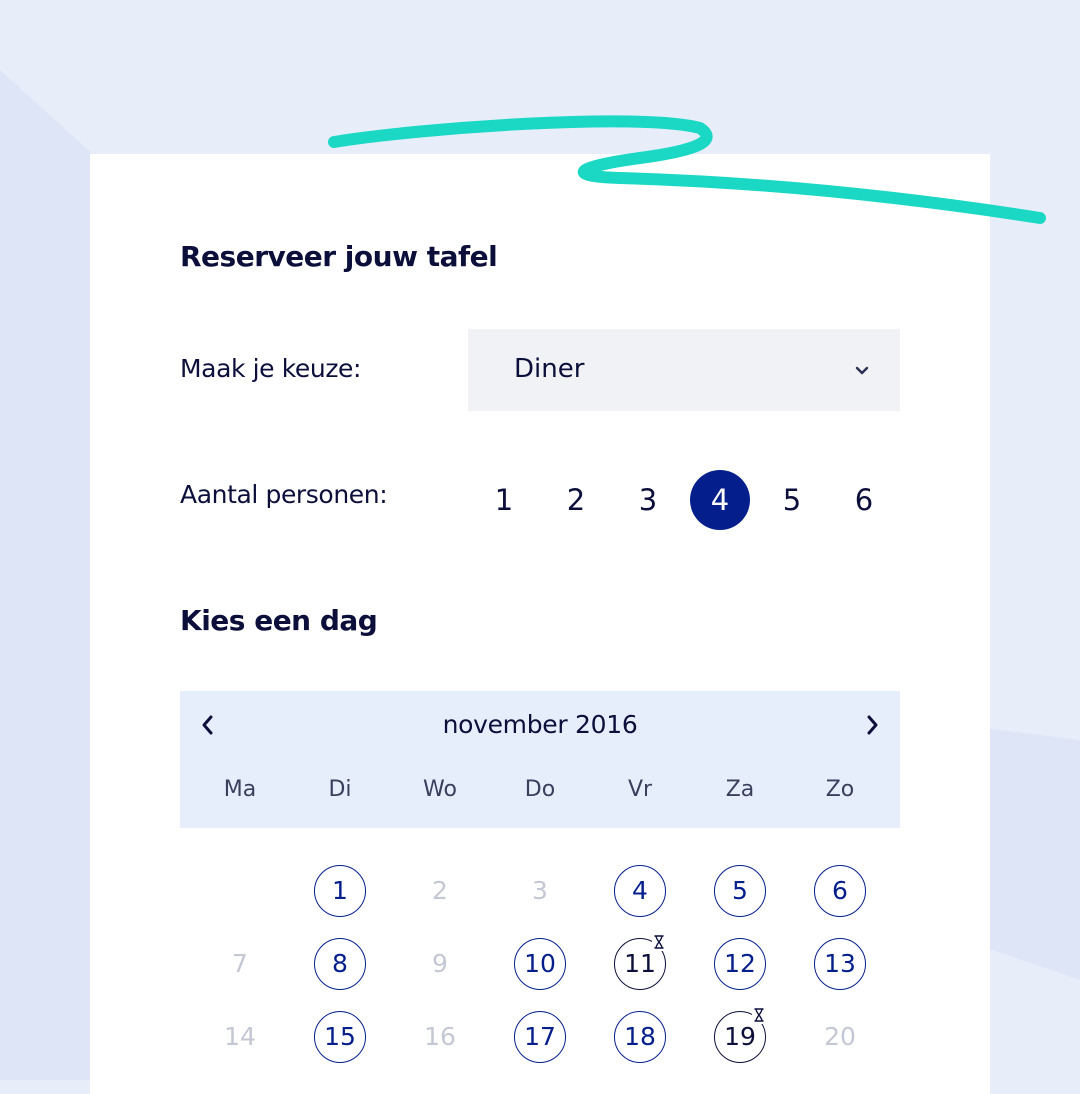 This screenshot has width=1080, height=1094. I want to click on meal-select-value: Diner, so click(549, 369).